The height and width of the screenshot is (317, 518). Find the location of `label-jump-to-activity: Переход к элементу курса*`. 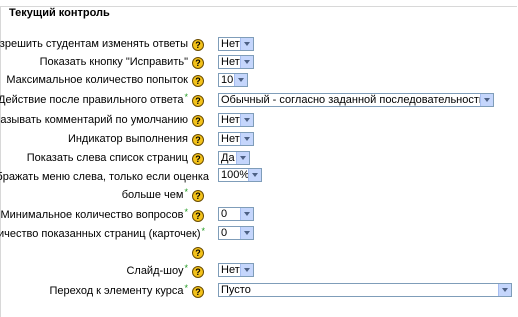

label-jump-to-activity: Переход к элементу курса* is located at coordinates (118, 290).